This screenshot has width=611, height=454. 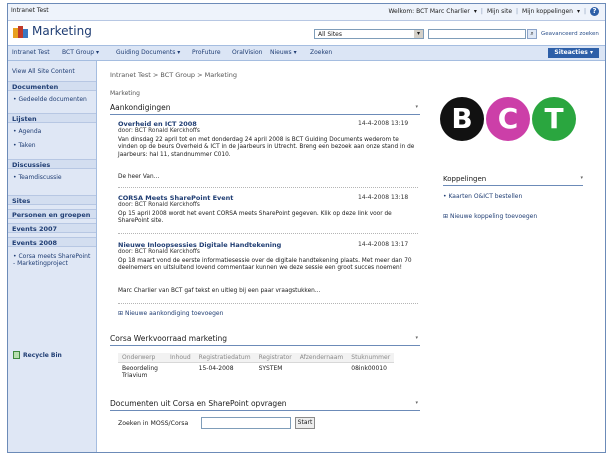 What do you see at coordinates (31, 52) in the screenshot?
I see `tab-intranet-test: Intranet Test` at bounding box center [31, 52].